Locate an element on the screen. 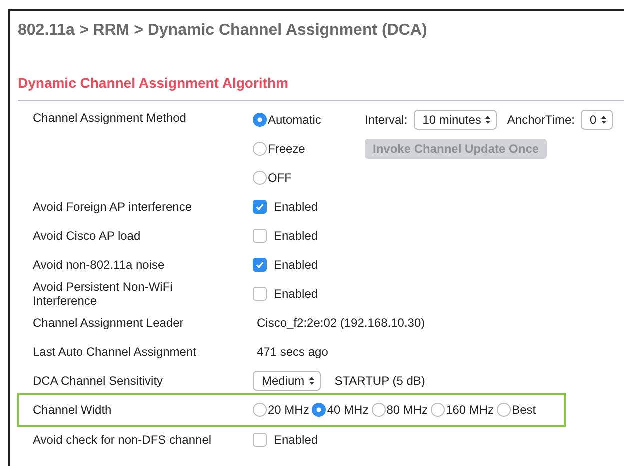  anchor-time-select: 0 is located at coordinates (596, 120).